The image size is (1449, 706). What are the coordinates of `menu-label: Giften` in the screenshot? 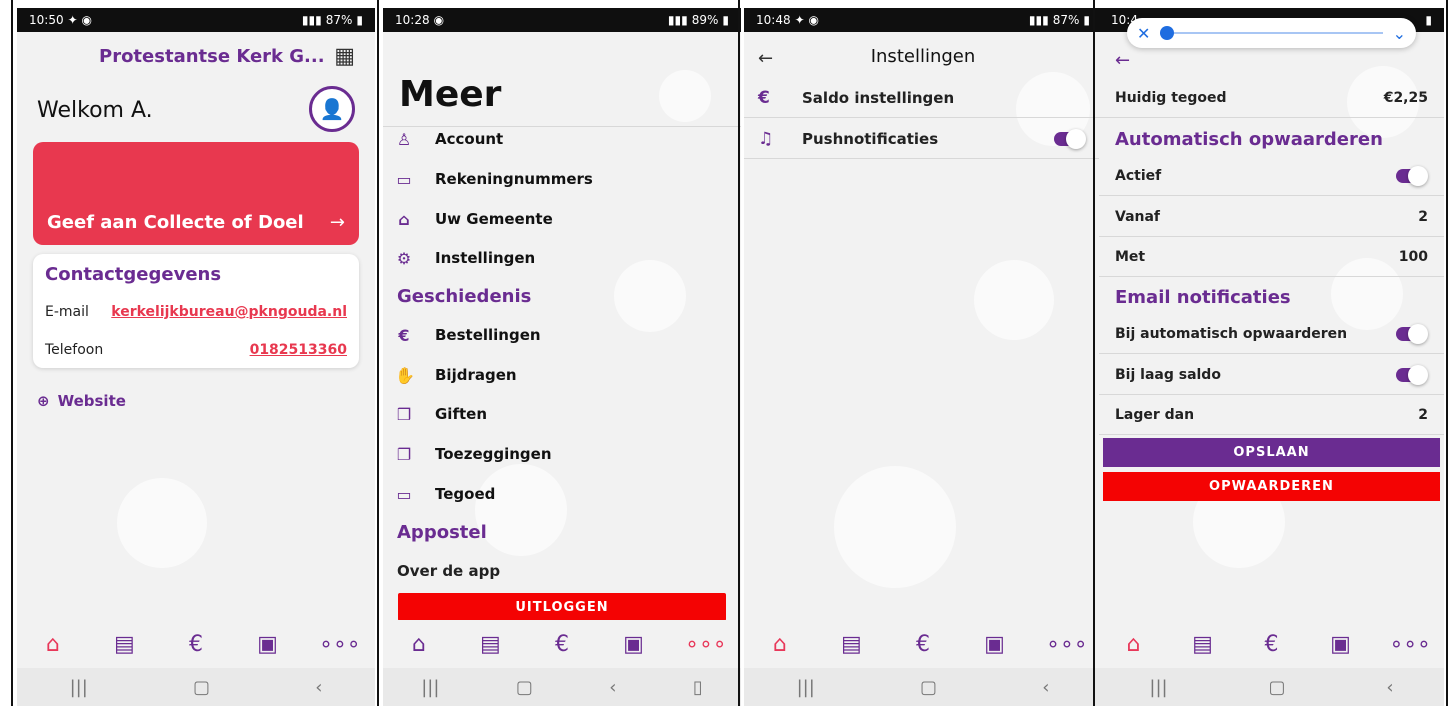 It's located at (461, 414).